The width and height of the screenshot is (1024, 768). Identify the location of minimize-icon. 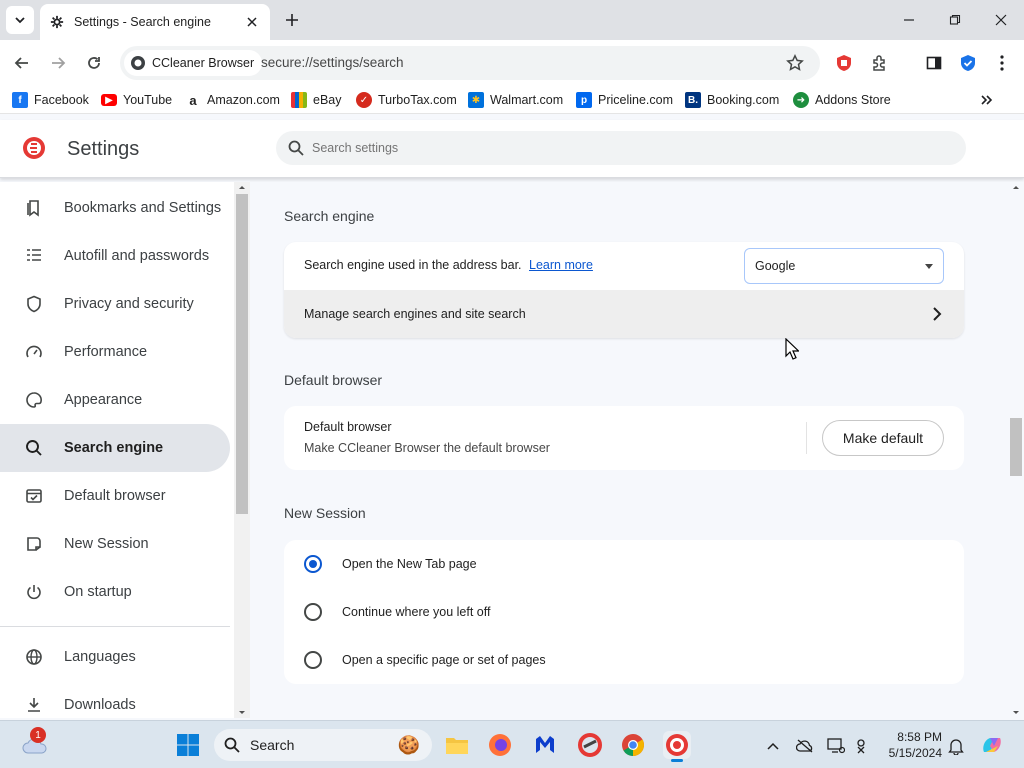
(909, 20).